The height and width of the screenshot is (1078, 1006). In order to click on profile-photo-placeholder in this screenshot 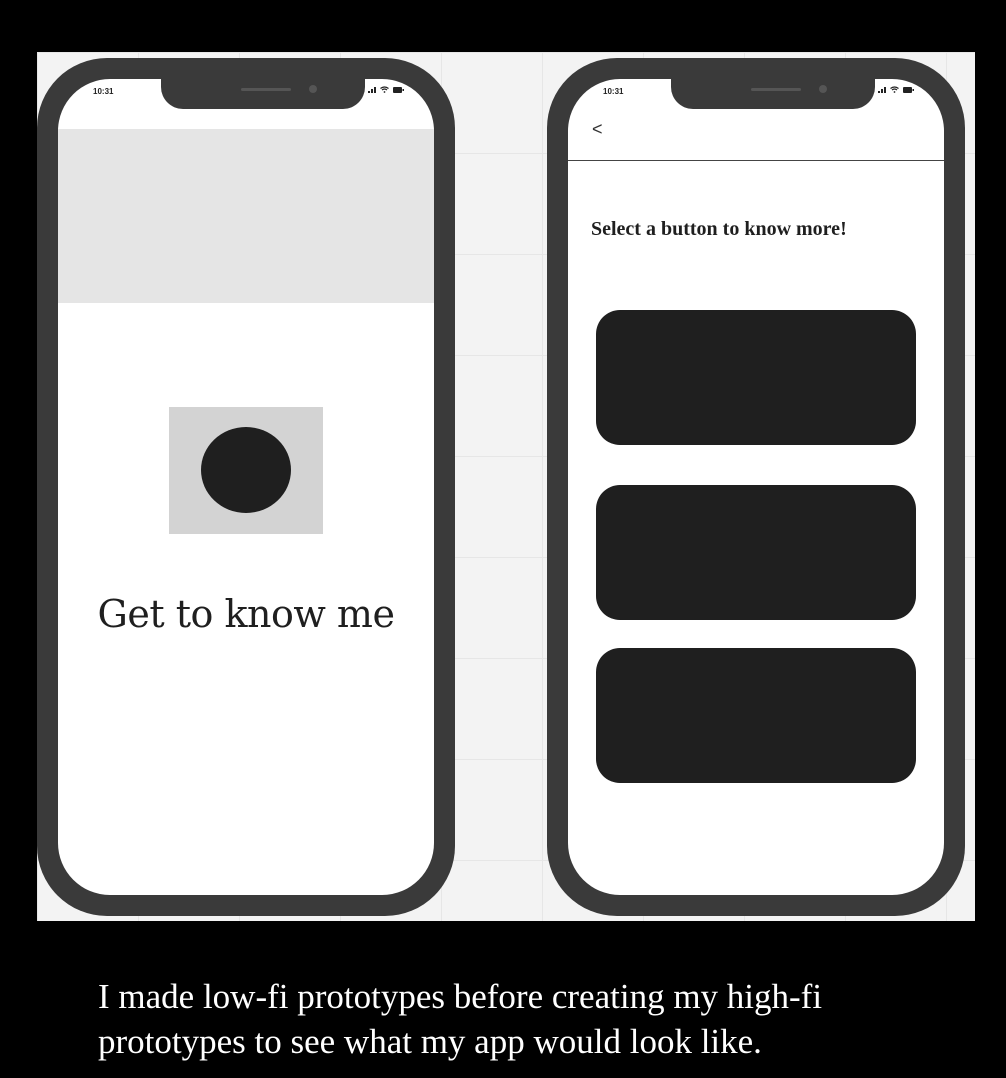, I will do `click(246, 470)`.